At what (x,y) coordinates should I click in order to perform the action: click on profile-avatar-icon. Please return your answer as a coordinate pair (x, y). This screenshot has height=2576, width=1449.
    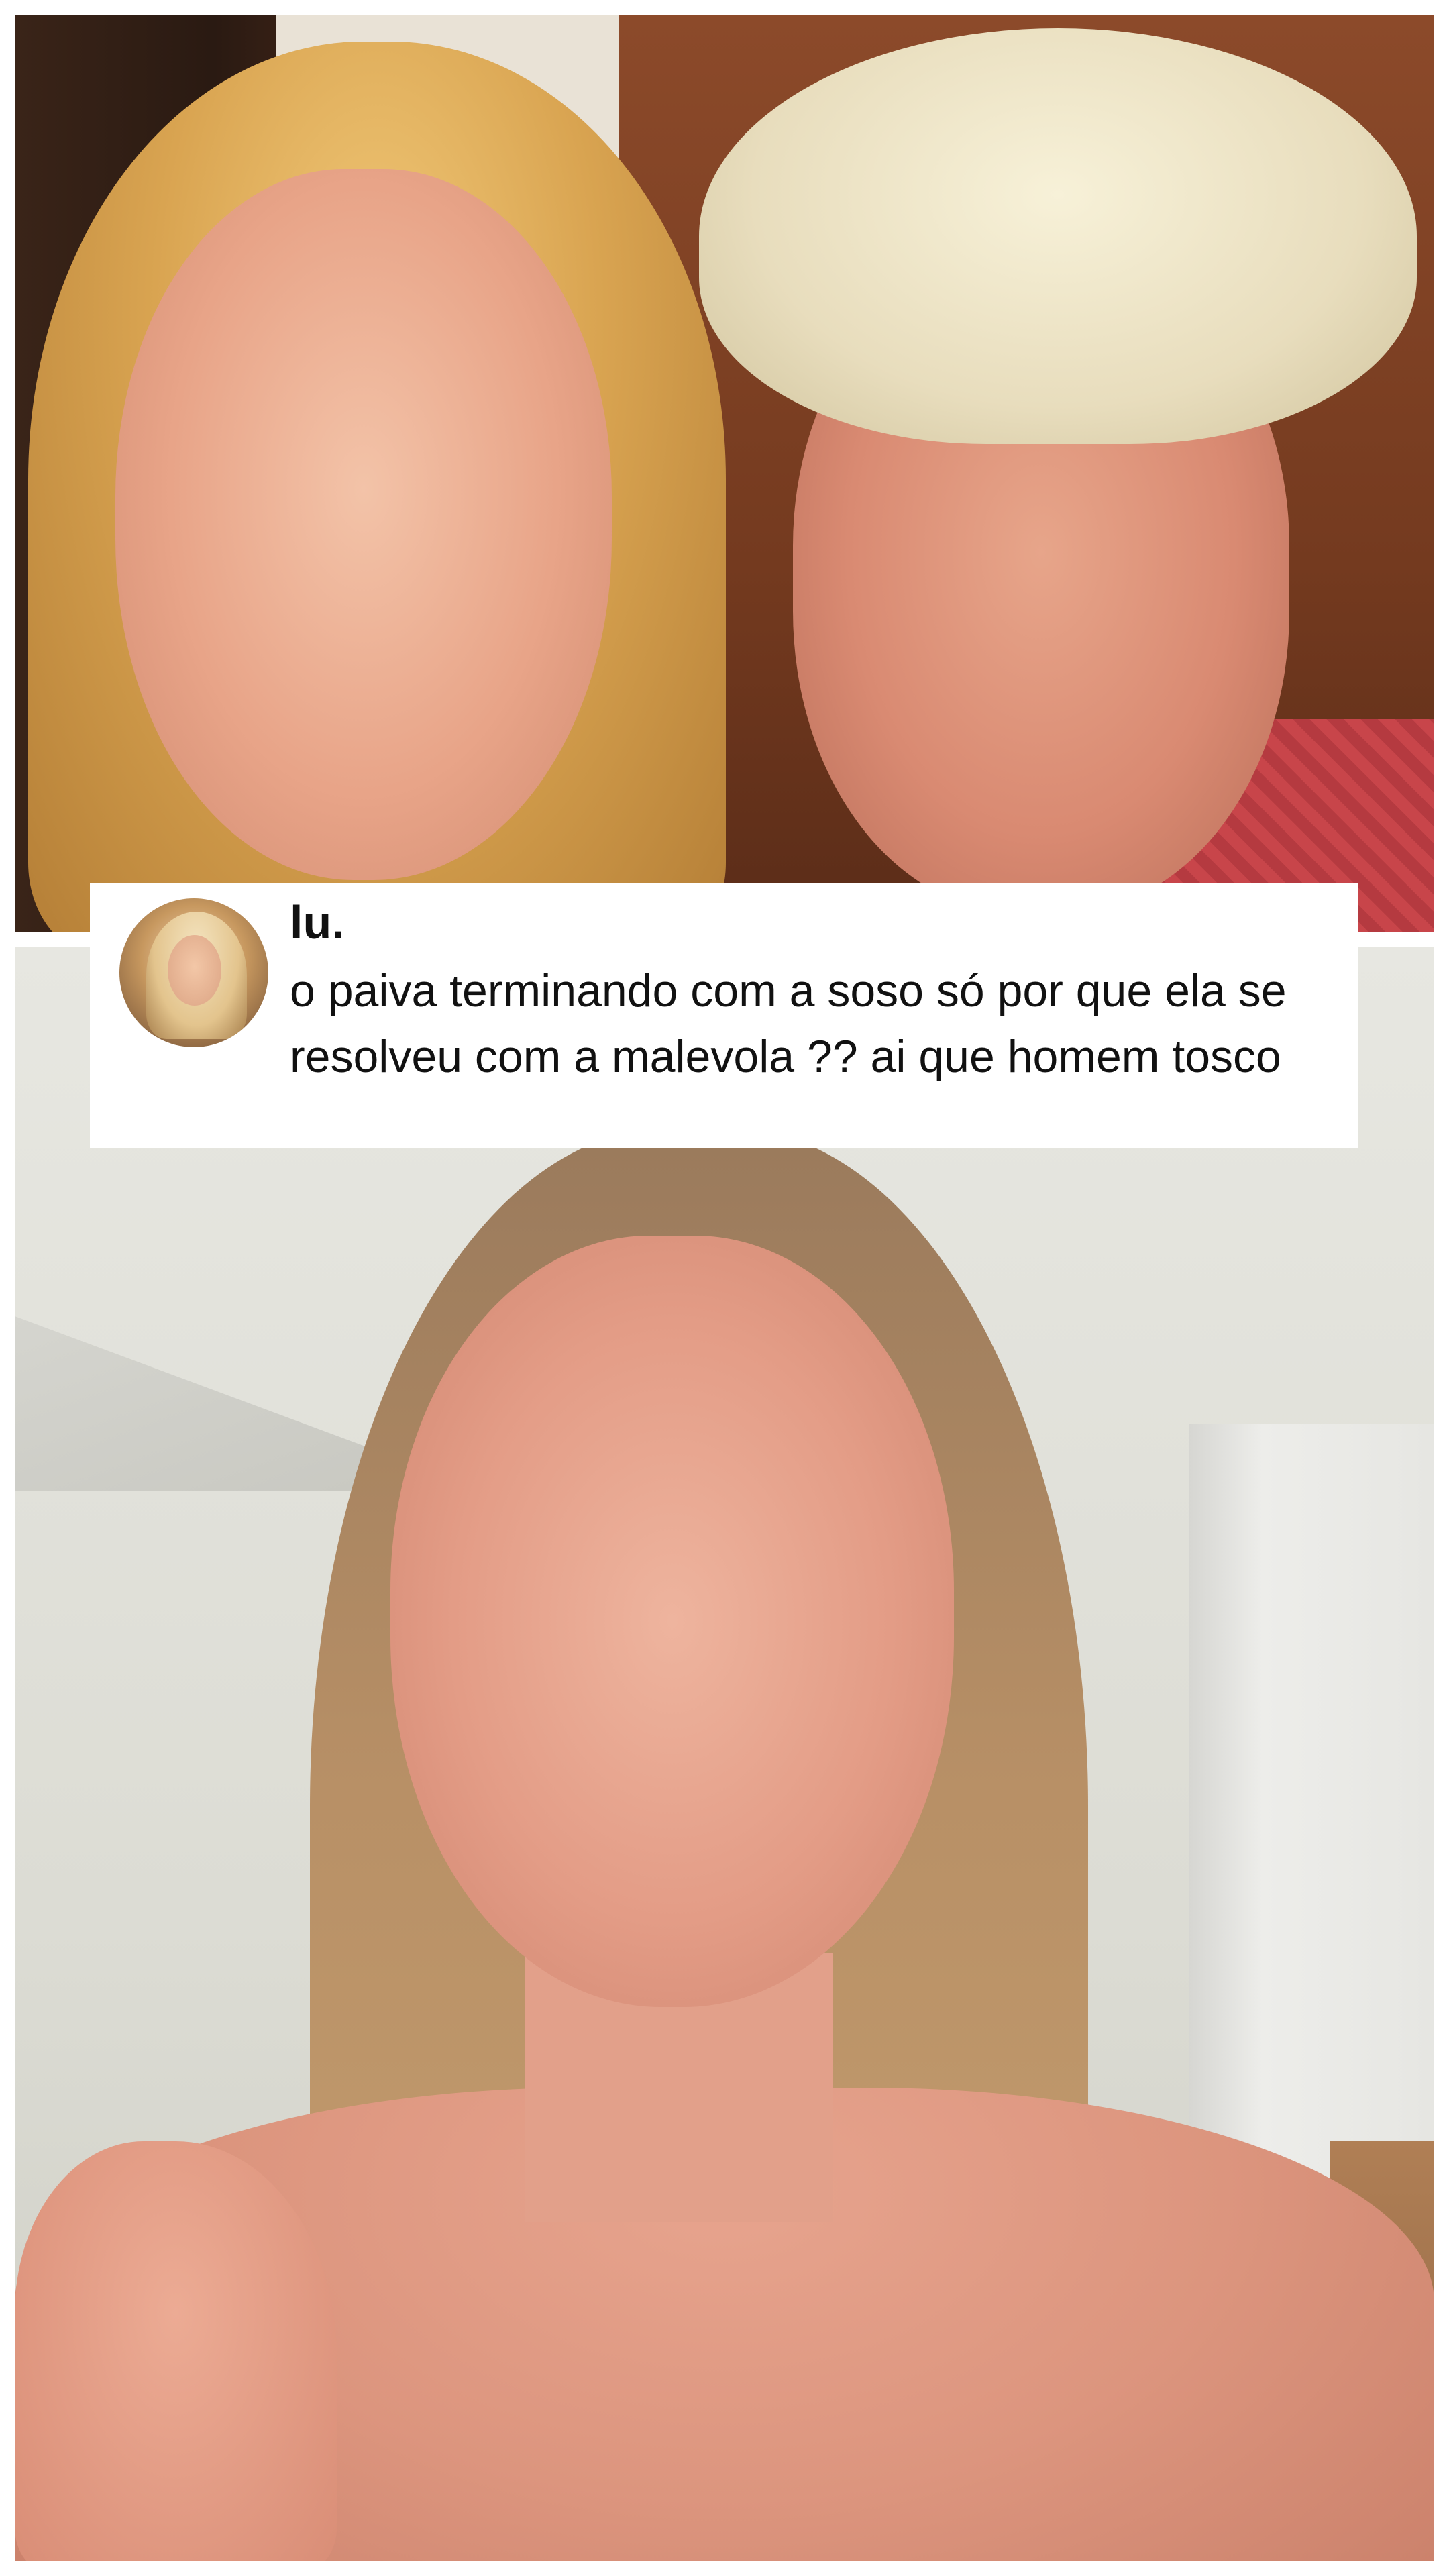
    Looking at the image, I should click on (193, 972).